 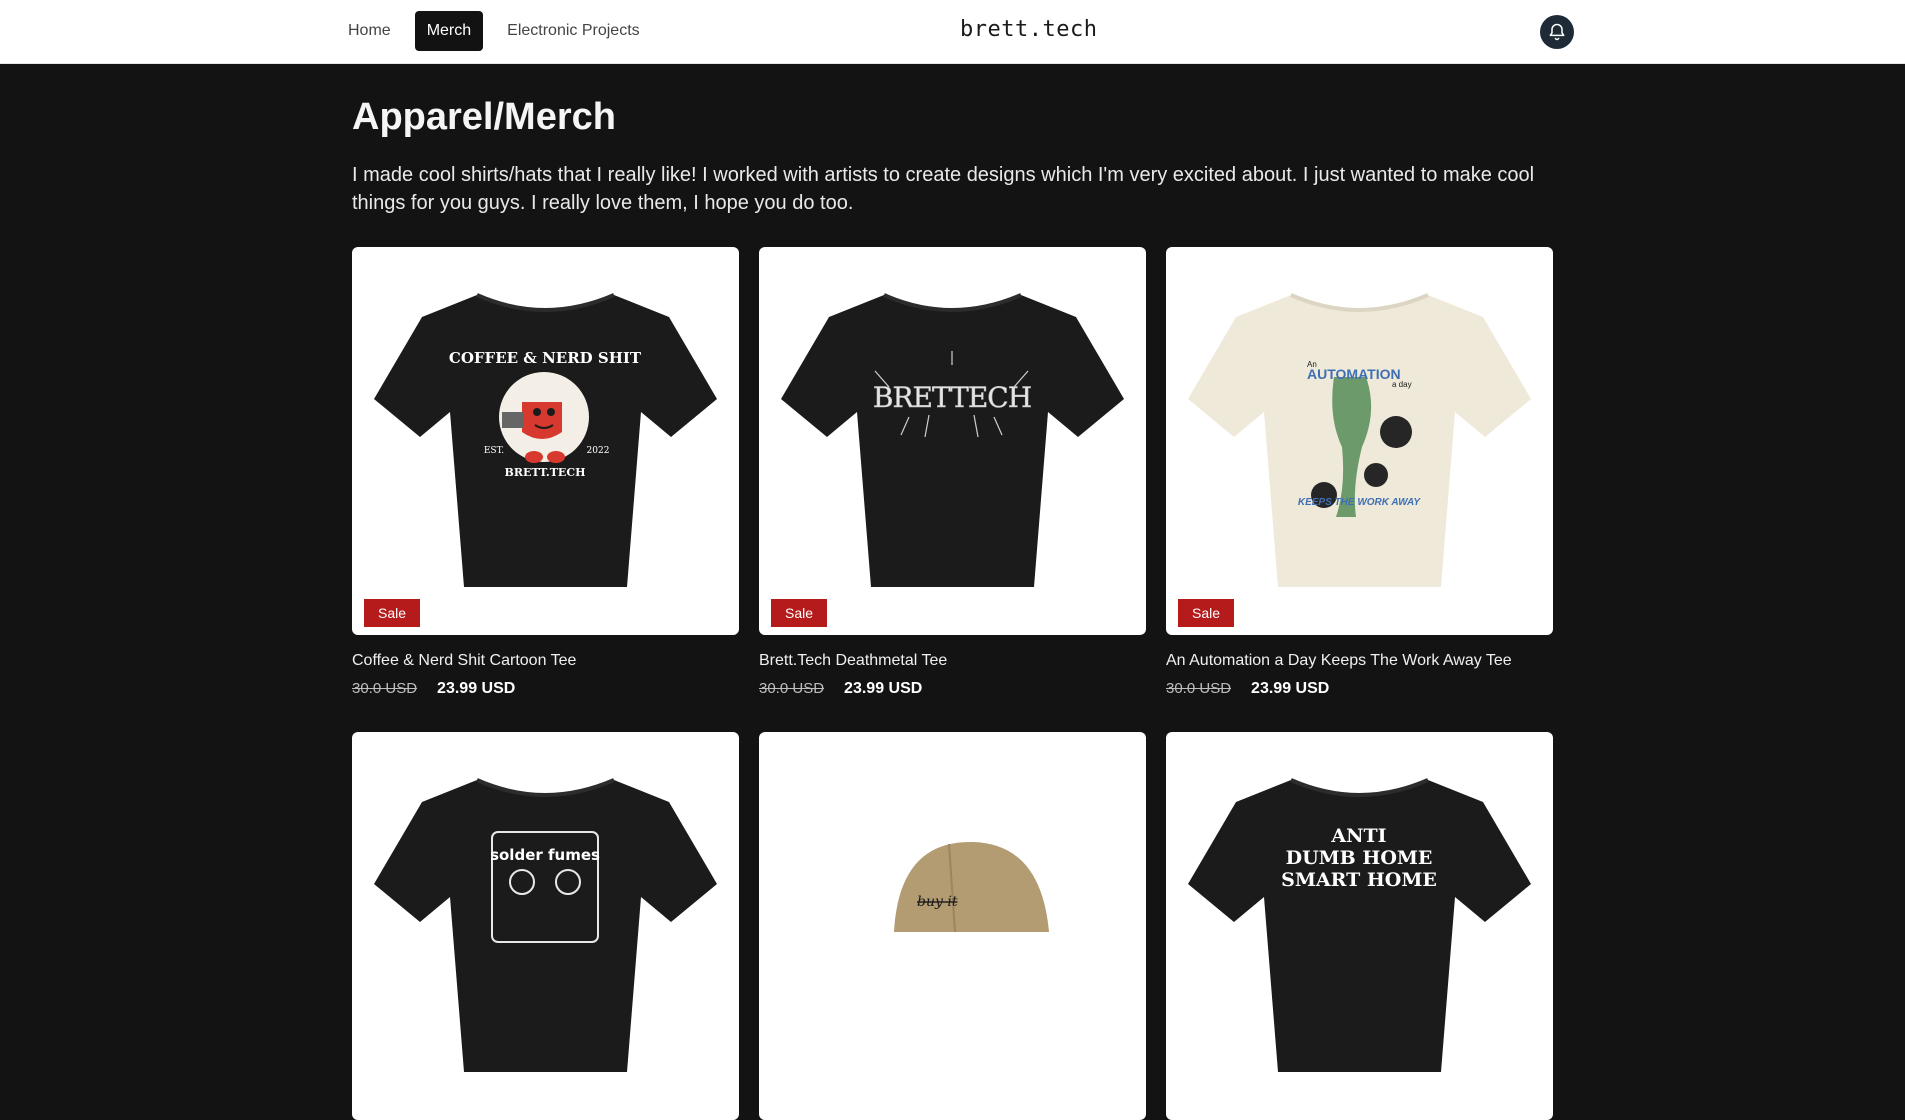 I want to click on product-image: buy it, so click(x=952, y=926).